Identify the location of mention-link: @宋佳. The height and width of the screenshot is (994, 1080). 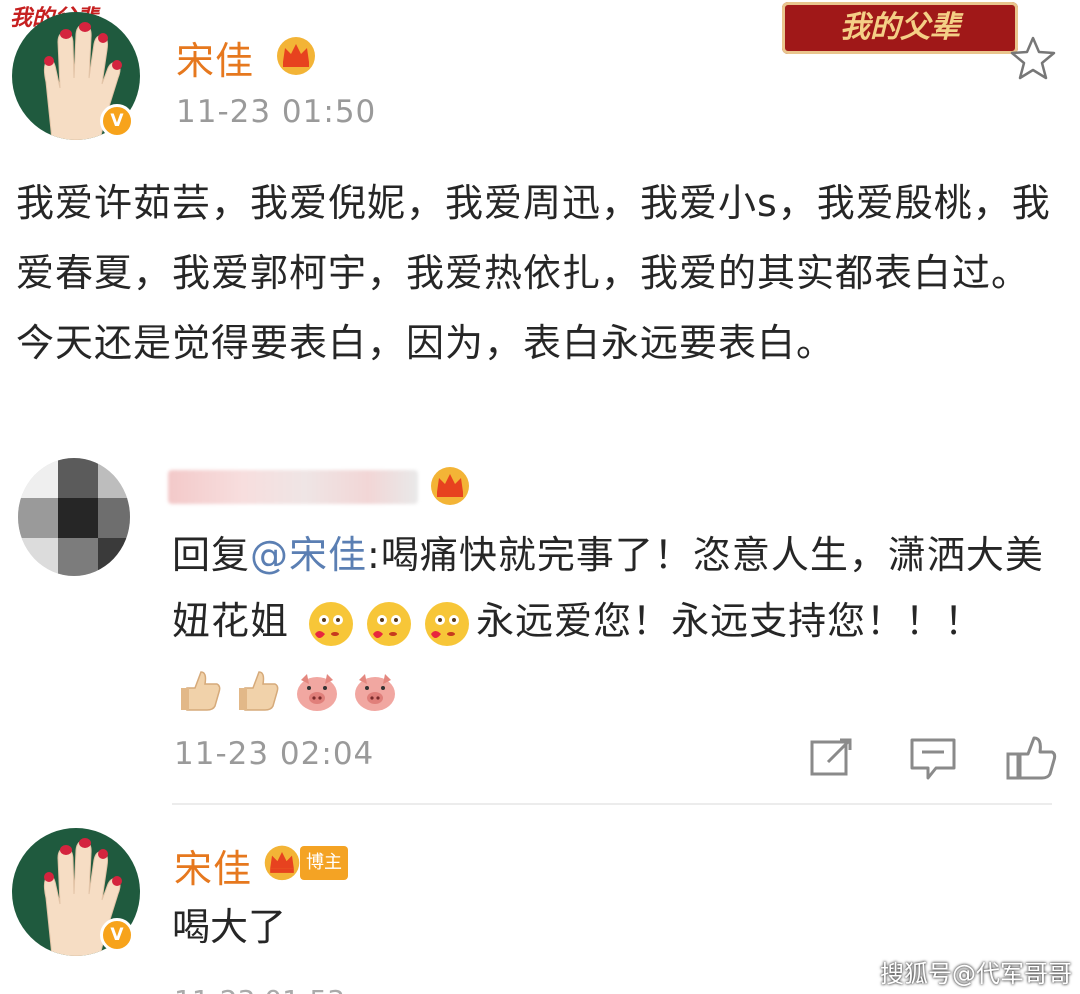
(308, 555).